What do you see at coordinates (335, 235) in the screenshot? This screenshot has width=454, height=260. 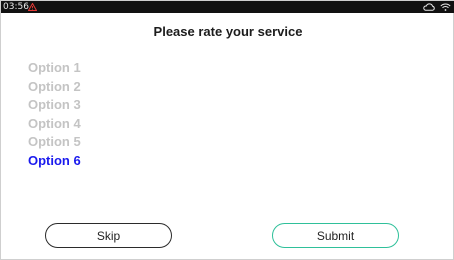 I see `submit-button: Submit` at bounding box center [335, 235].